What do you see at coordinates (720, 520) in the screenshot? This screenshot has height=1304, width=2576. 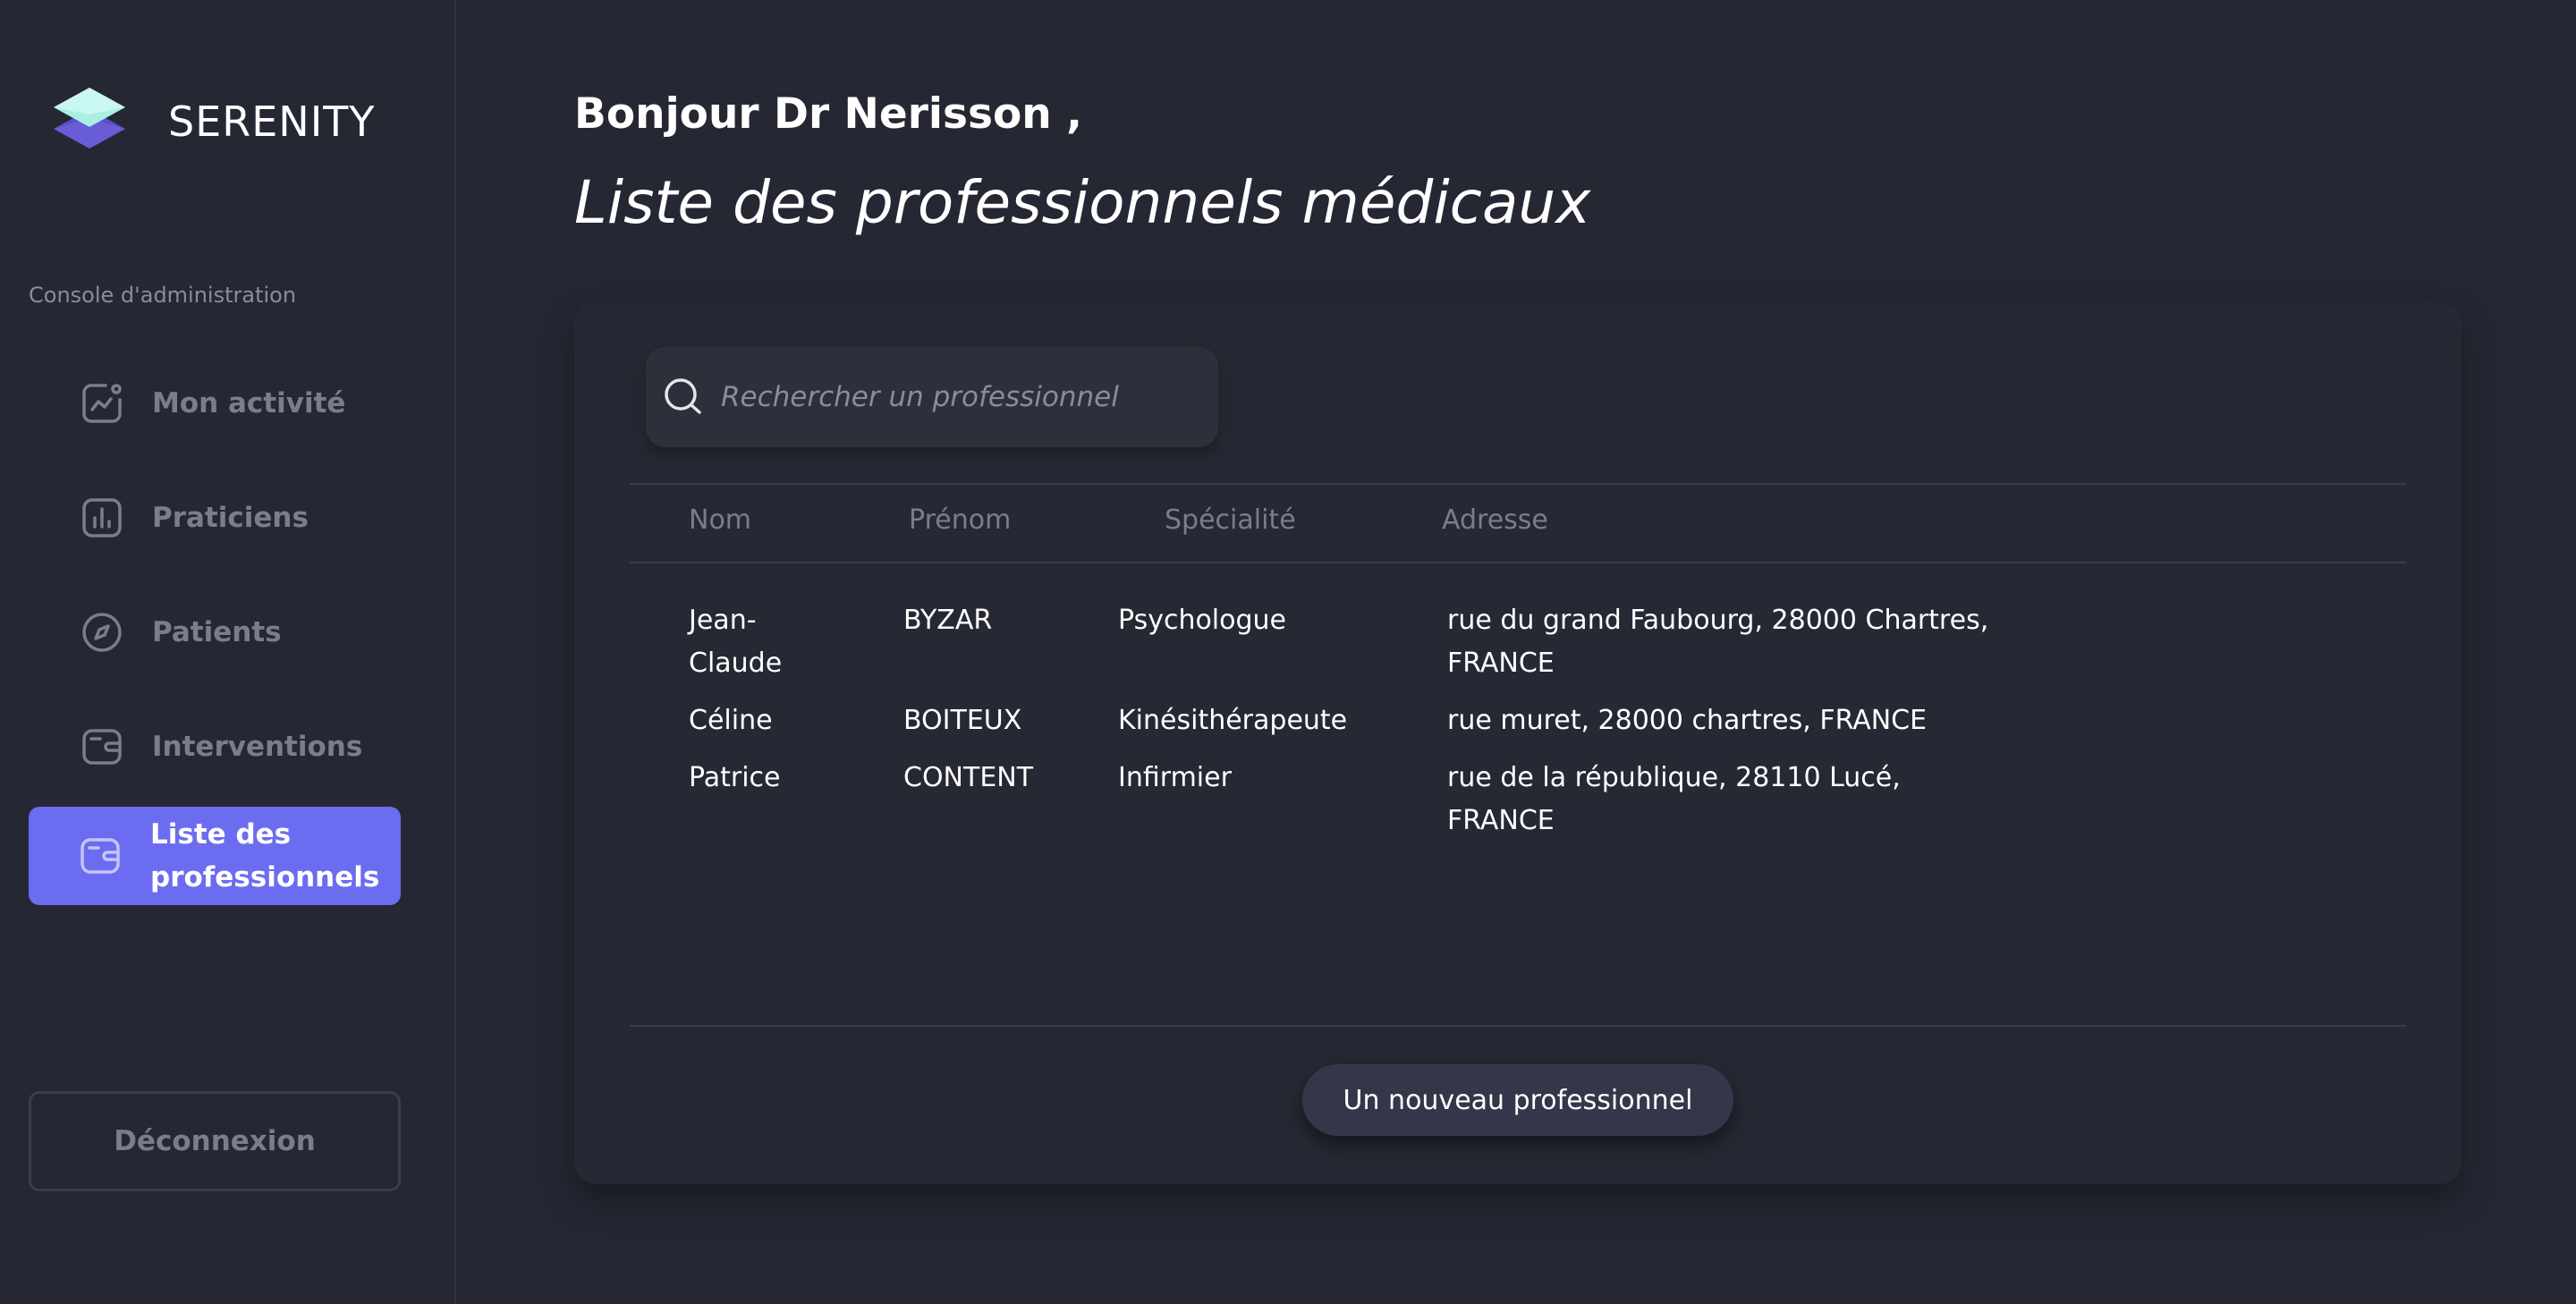 I see `column-header-nom: Nom` at bounding box center [720, 520].